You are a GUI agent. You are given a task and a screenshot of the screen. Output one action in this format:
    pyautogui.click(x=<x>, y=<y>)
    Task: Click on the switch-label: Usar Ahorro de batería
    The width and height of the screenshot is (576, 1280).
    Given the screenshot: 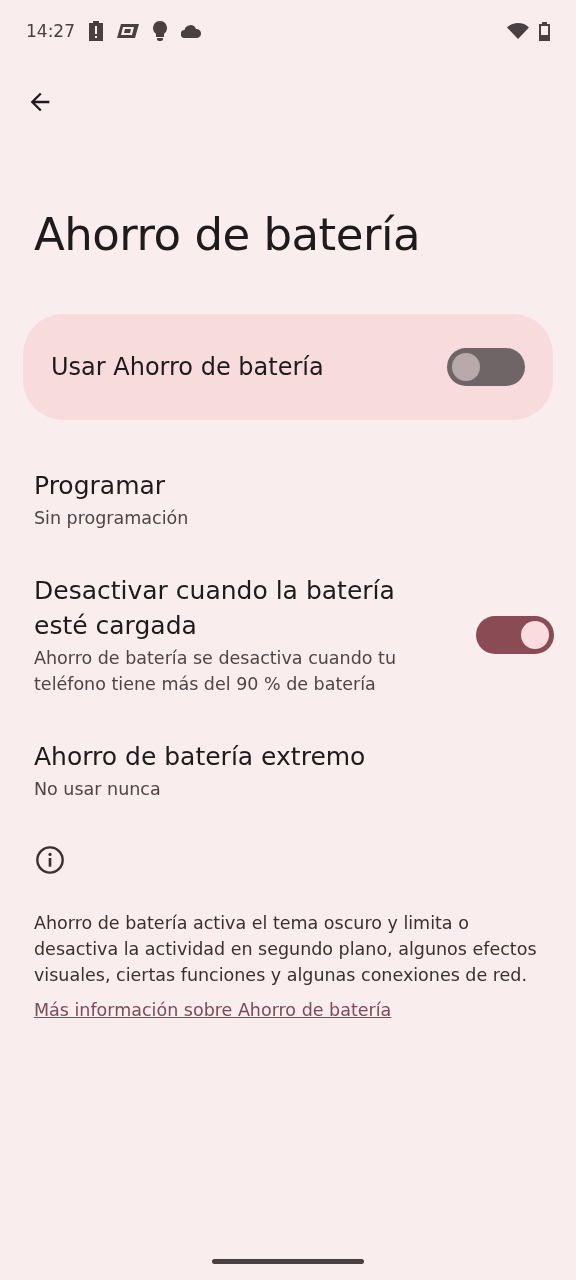 What is the action you would take?
    pyautogui.click(x=188, y=367)
    